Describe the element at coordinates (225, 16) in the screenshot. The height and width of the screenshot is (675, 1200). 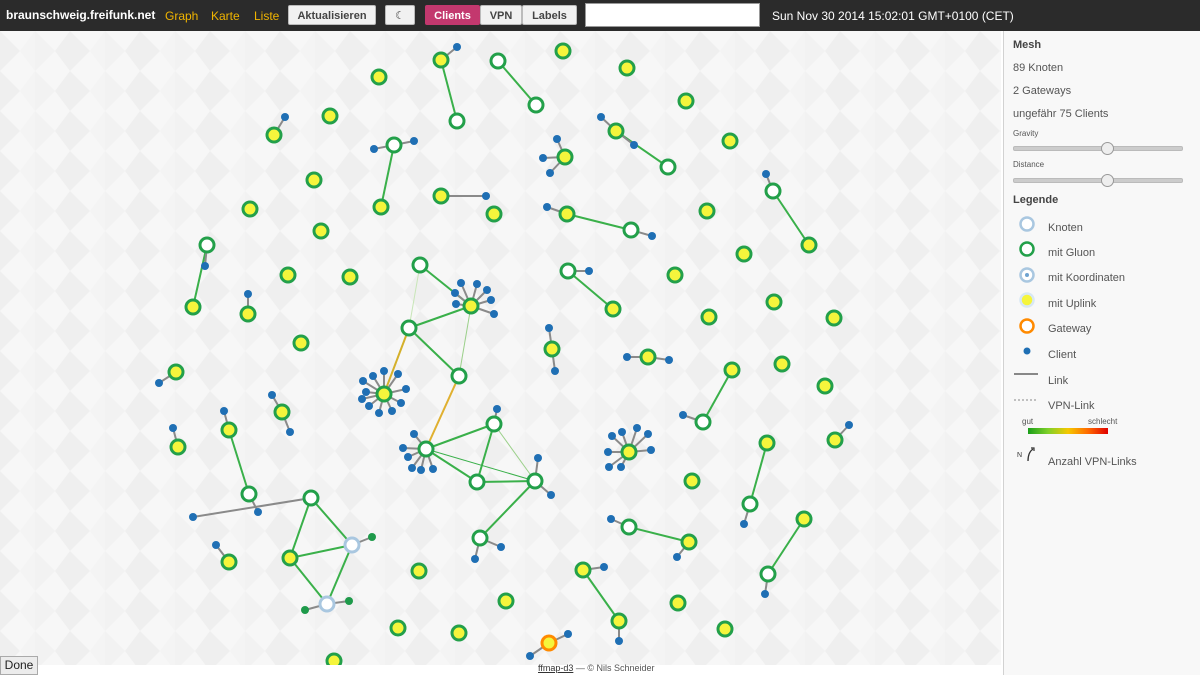
I see `nav-karte: Karte` at that location.